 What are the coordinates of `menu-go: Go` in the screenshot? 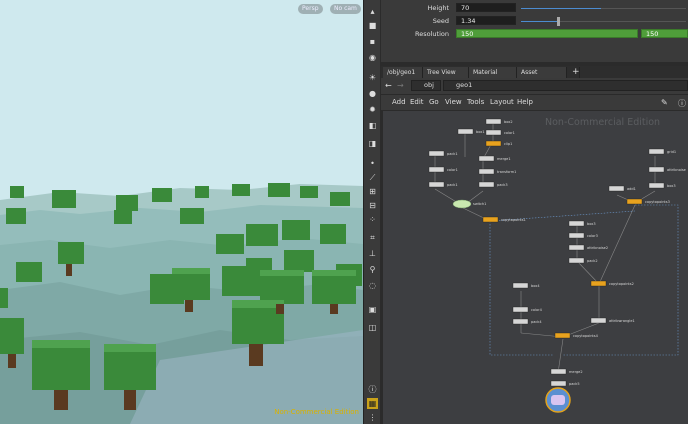 It's located at (434, 102).